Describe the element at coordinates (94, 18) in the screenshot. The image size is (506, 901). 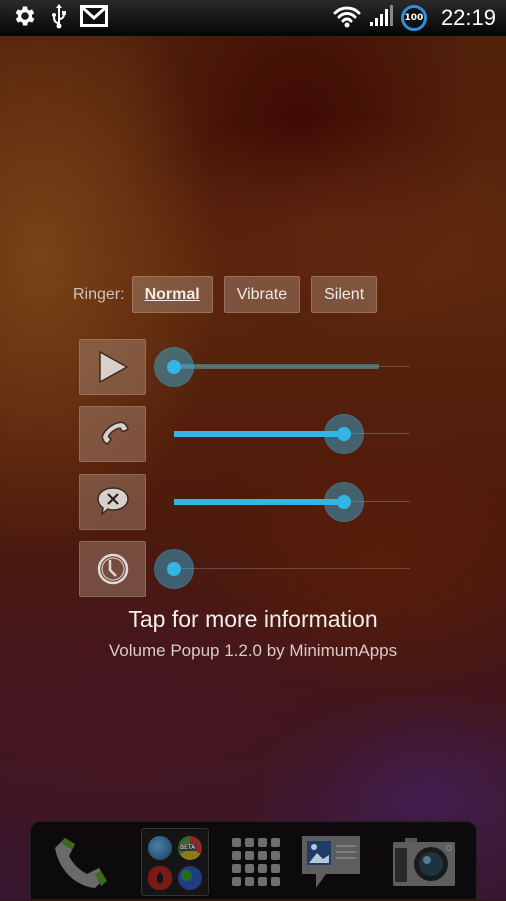
I see `gmail-icon` at that location.